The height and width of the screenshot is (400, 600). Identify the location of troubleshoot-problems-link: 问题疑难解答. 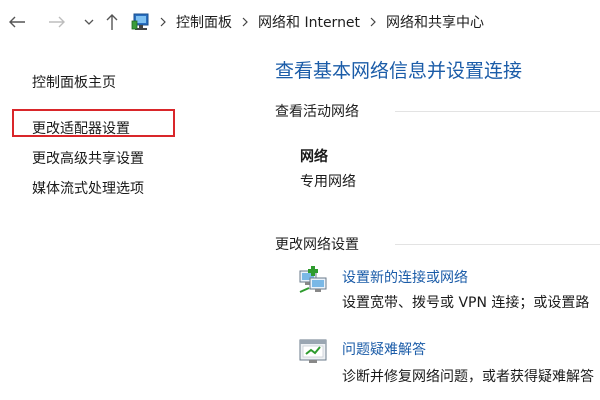
(384, 349).